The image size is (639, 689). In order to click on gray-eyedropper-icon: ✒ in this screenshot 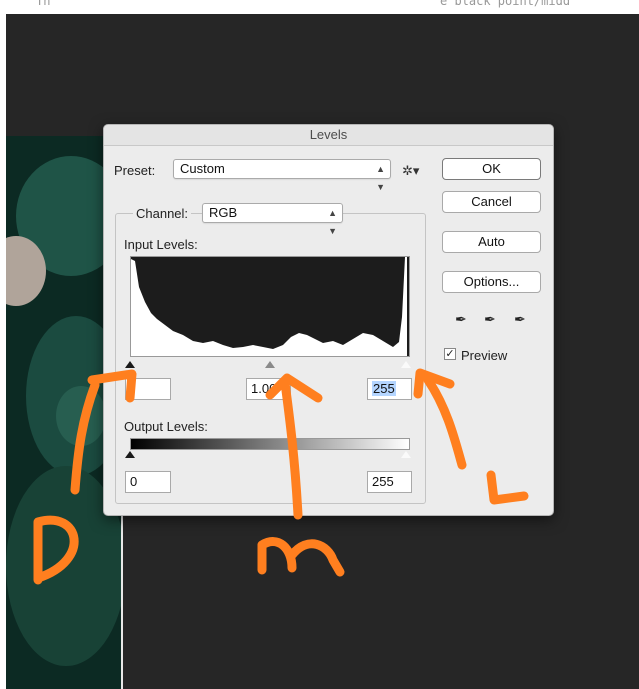, I will do `click(490, 319)`.